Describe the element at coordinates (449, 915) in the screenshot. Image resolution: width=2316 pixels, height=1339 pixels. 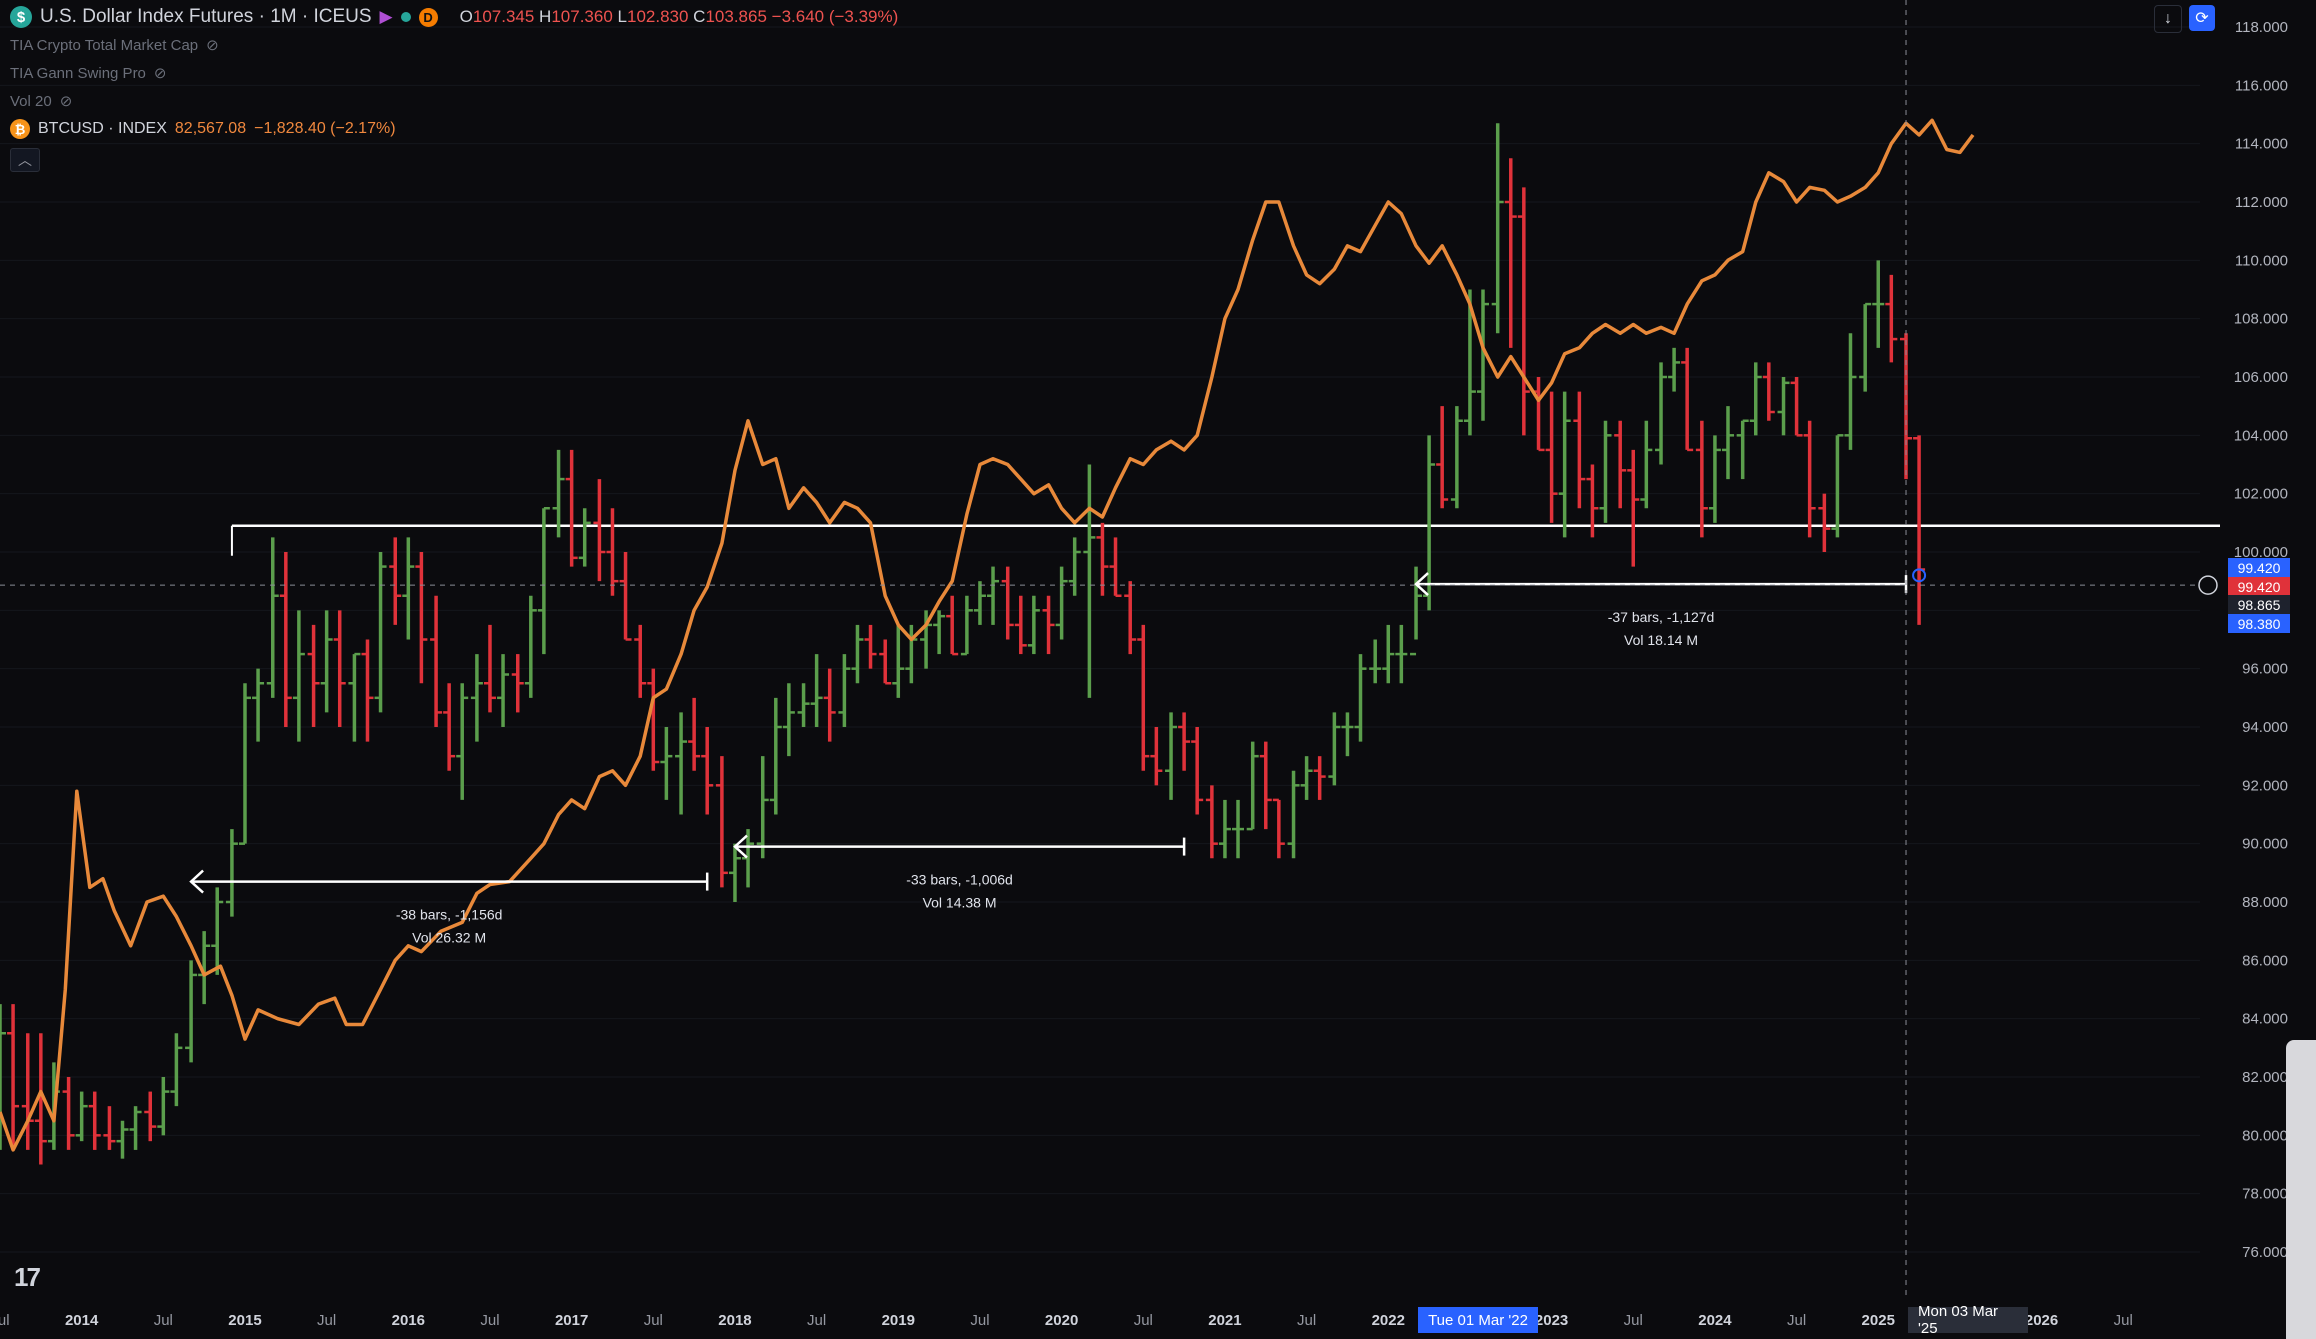
I see `measure-bars-label: -38 bars, -1,156d` at that location.